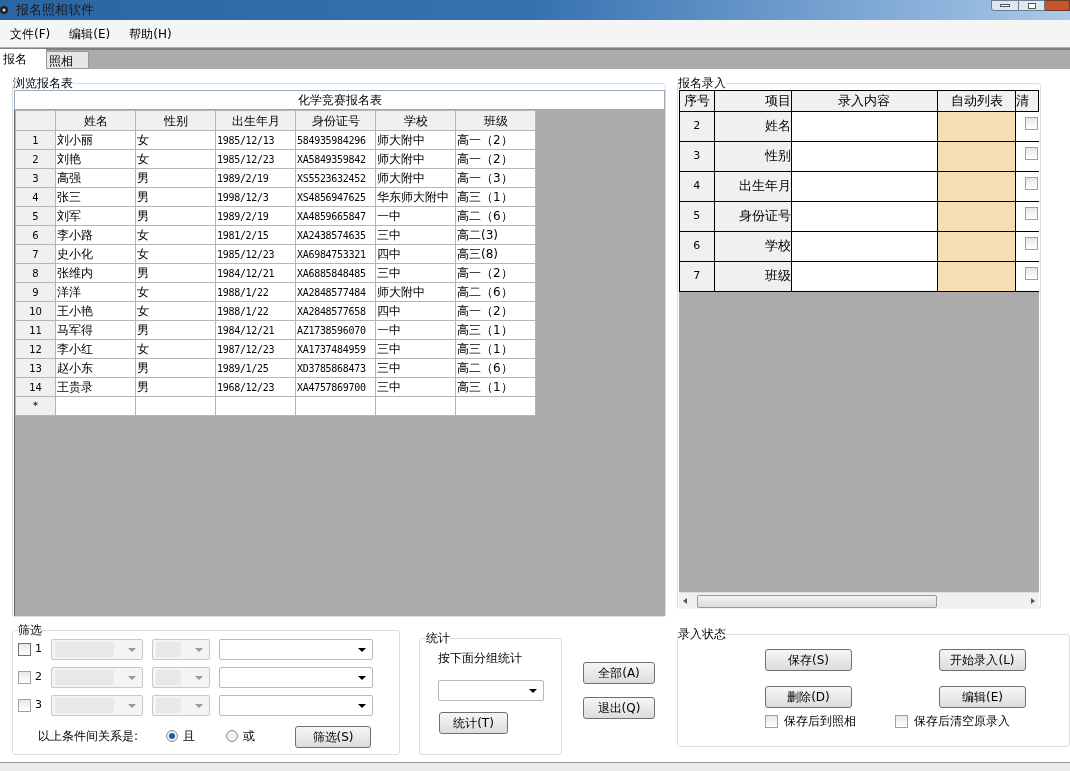 This screenshot has width=1070, height=771. I want to click on table-cell: 洋洋, so click(95, 292).